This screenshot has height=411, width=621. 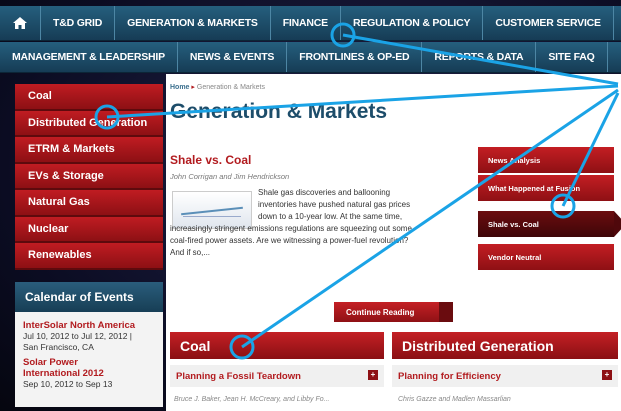 What do you see at coordinates (277, 345) in the screenshot?
I see `section-heading-coal: Coal` at bounding box center [277, 345].